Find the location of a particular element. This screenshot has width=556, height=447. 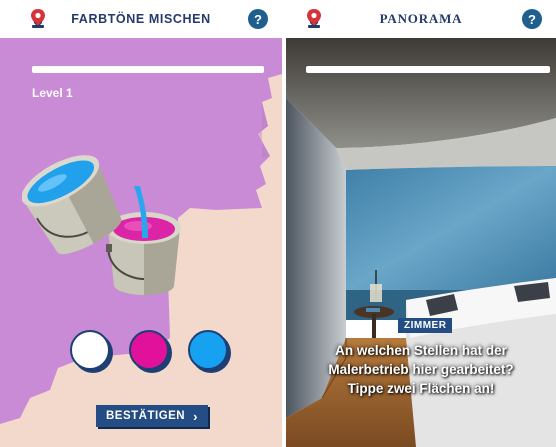

room-label: ZIMMER is located at coordinates (425, 325).